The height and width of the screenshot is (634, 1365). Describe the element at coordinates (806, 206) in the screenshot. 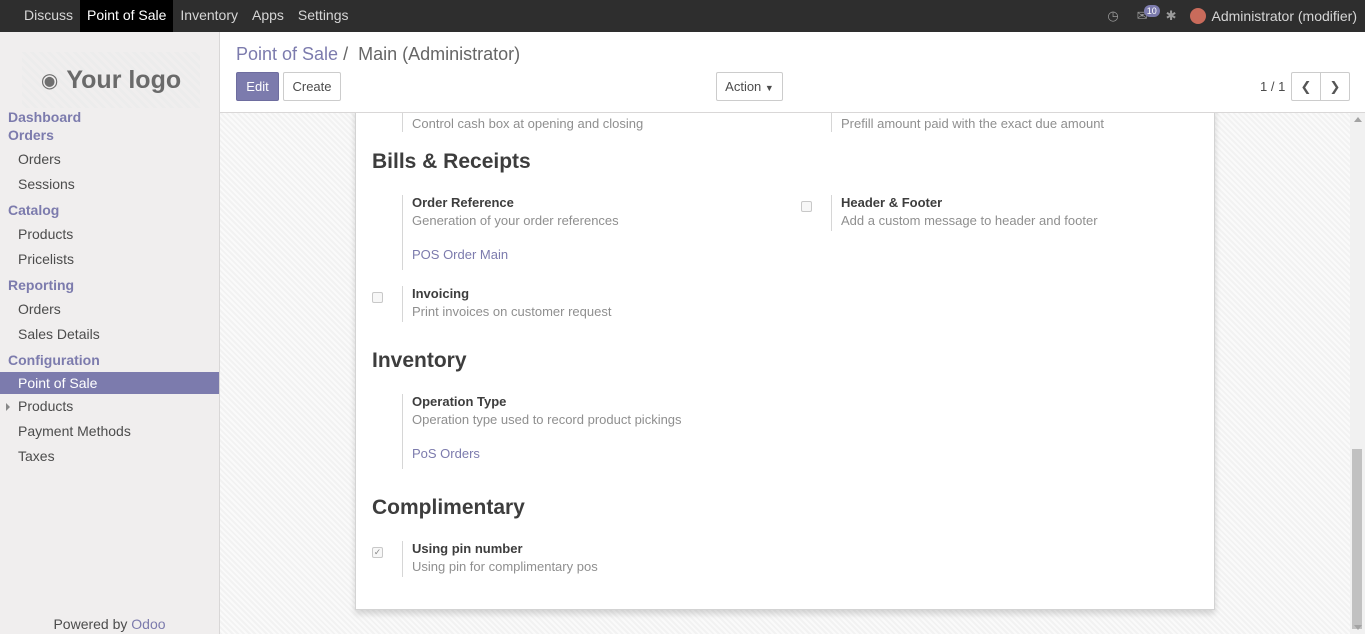

I see `header-footer-checkbox` at that location.